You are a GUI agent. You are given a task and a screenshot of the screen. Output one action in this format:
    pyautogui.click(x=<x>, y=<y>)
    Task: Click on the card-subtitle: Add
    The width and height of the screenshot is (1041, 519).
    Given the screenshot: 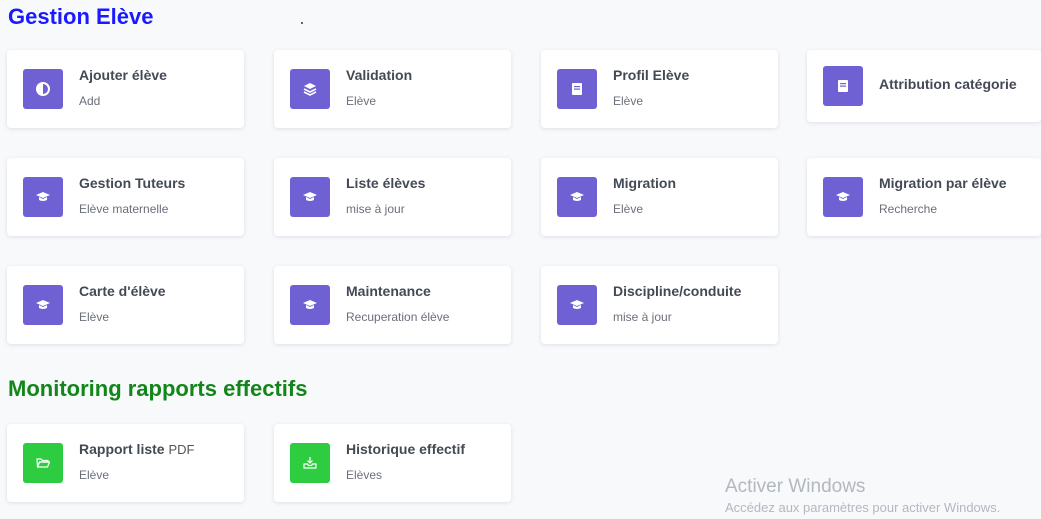 What is the action you would take?
    pyautogui.click(x=90, y=101)
    